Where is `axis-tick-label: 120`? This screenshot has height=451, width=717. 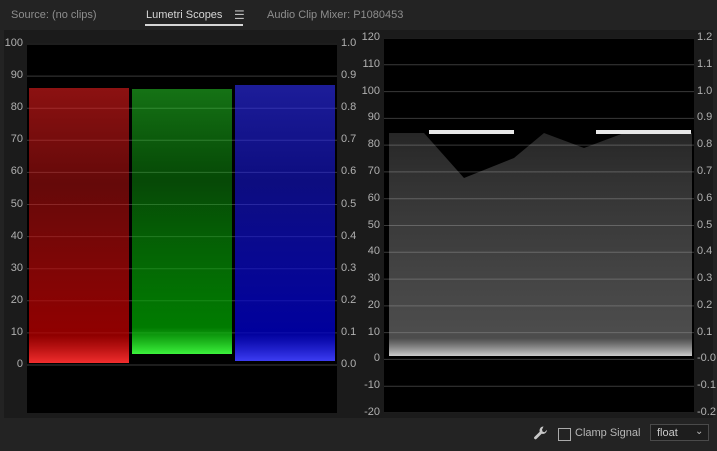 axis-tick-label: 120 is located at coordinates (370, 37).